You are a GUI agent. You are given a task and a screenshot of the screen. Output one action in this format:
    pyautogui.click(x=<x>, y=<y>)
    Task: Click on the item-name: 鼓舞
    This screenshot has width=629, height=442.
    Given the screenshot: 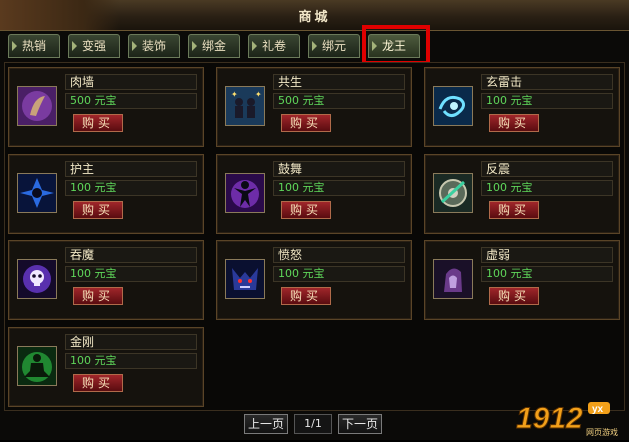 What is the action you would take?
    pyautogui.click(x=339, y=169)
    